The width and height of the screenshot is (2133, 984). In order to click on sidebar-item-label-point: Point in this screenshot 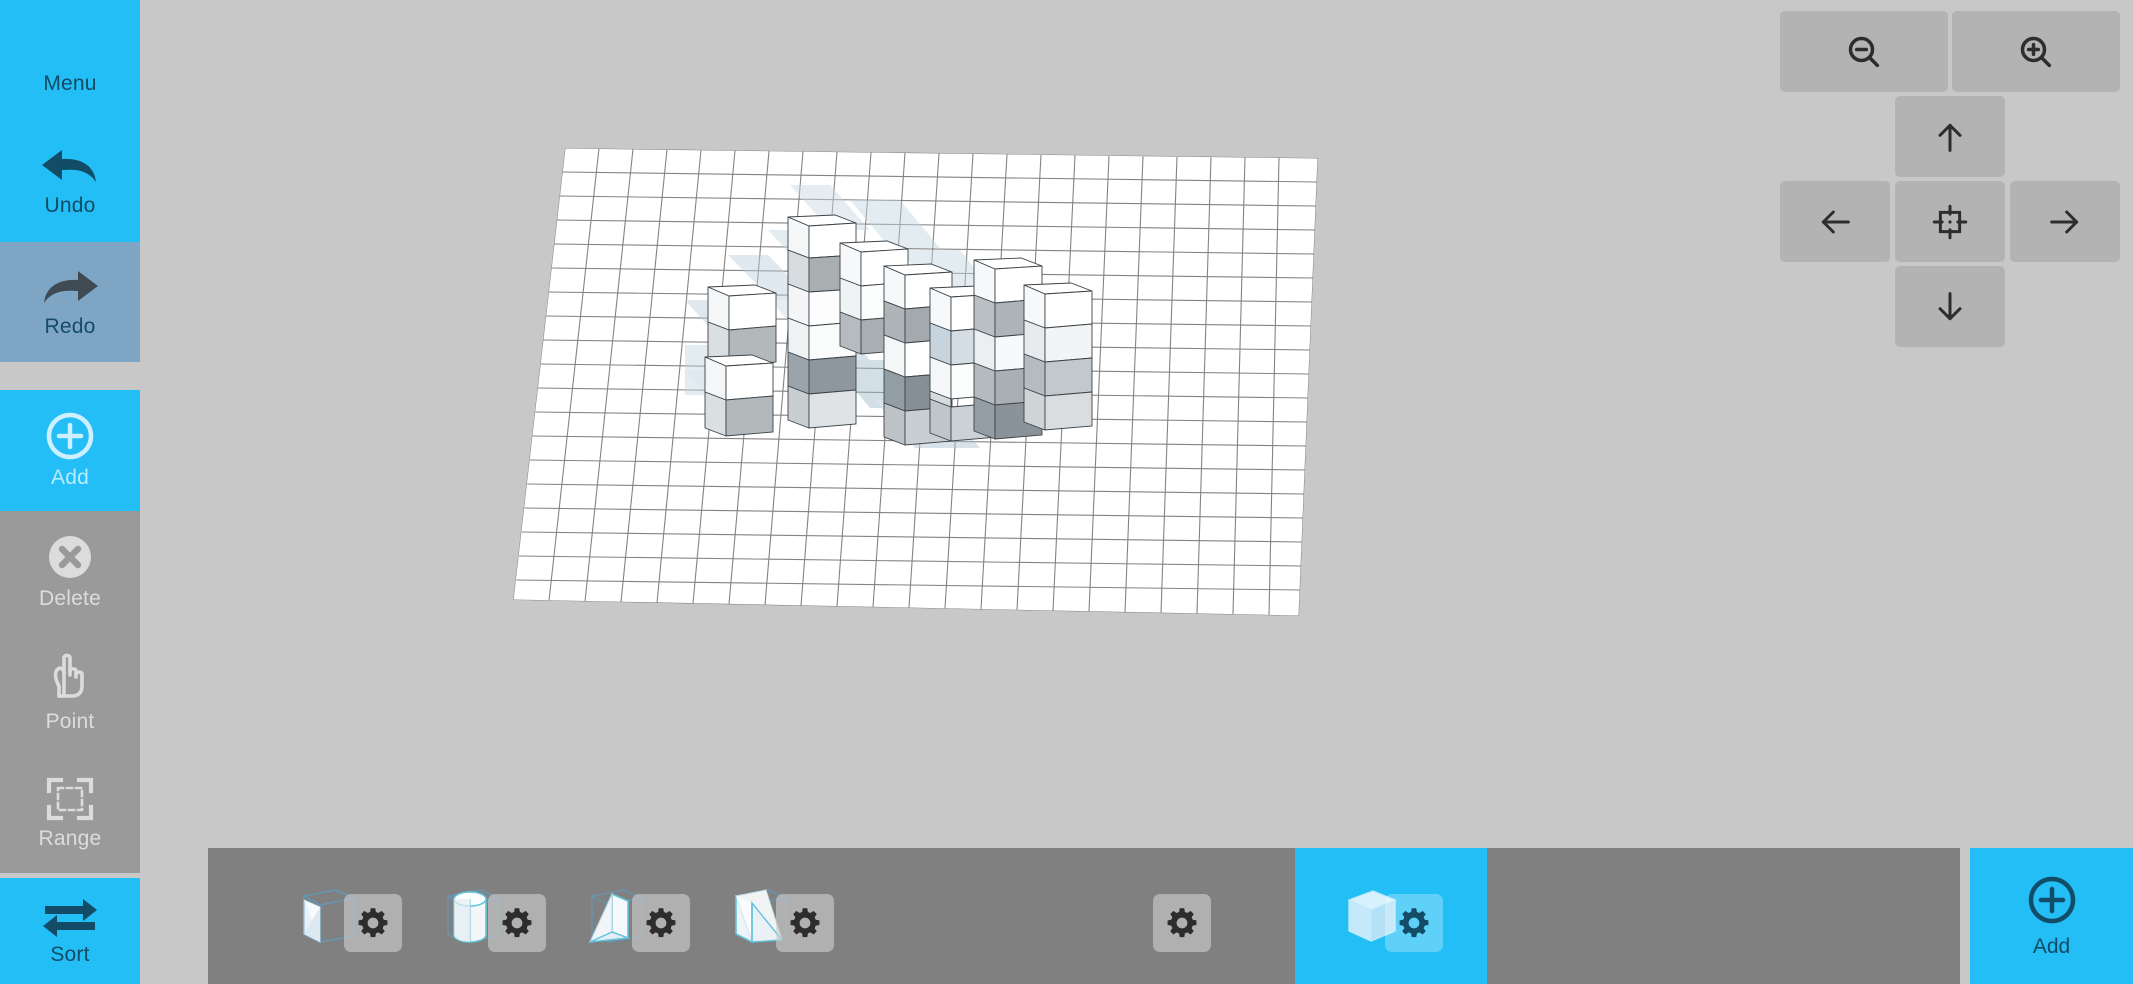, I will do `click(70, 721)`.